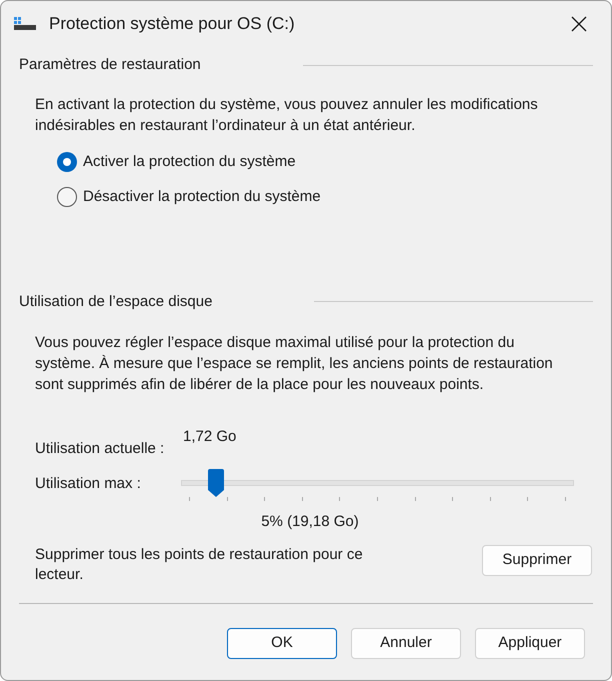 The width and height of the screenshot is (612, 681). What do you see at coordinates (100, 449) in the screenshot?
I see `current-usage-label: Utilisation actuelle :` at bounding box center [100, 449].